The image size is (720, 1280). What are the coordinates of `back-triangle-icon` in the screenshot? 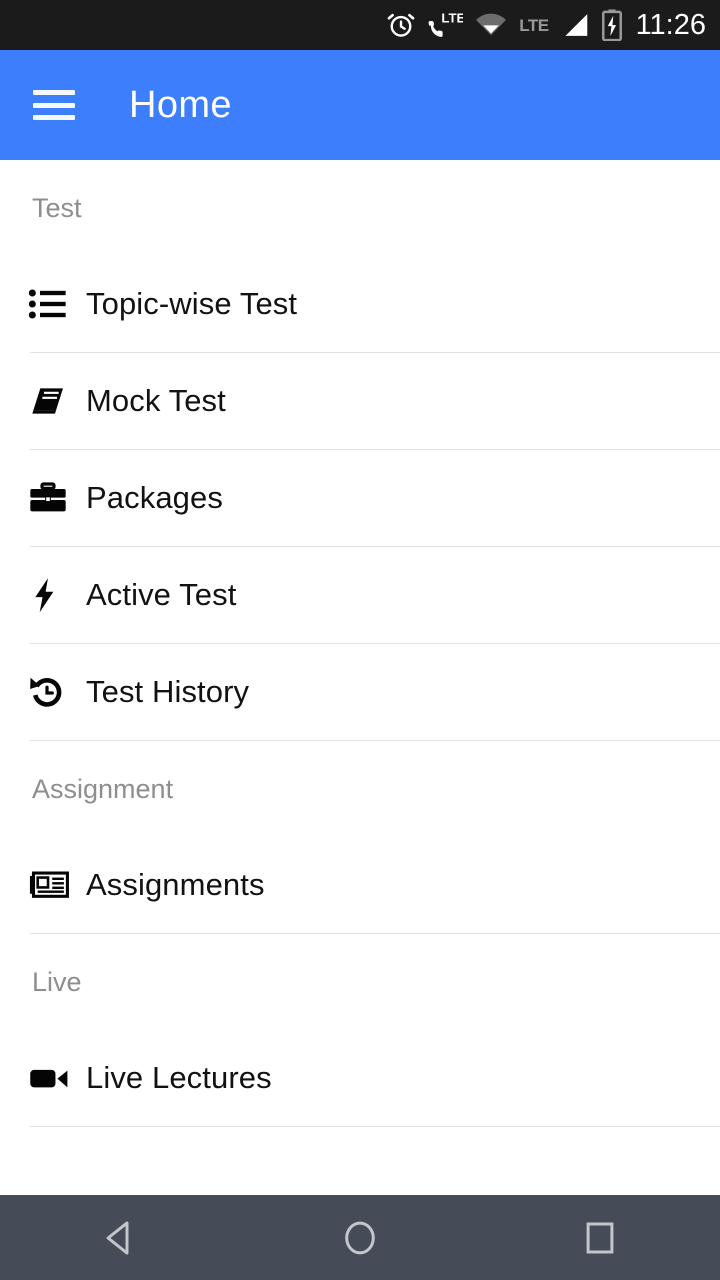 It's located at (117, 1237).